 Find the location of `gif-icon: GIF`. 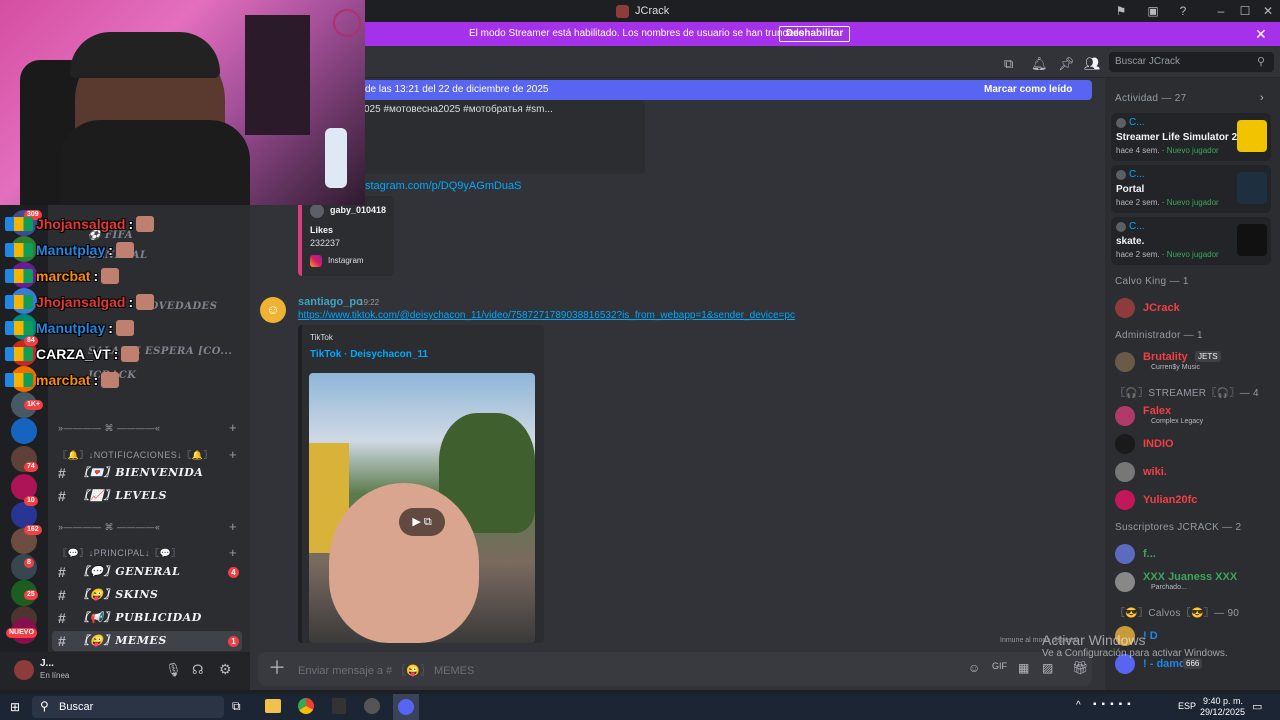

gif-icon: GIF is located at coordinates (999, 666).